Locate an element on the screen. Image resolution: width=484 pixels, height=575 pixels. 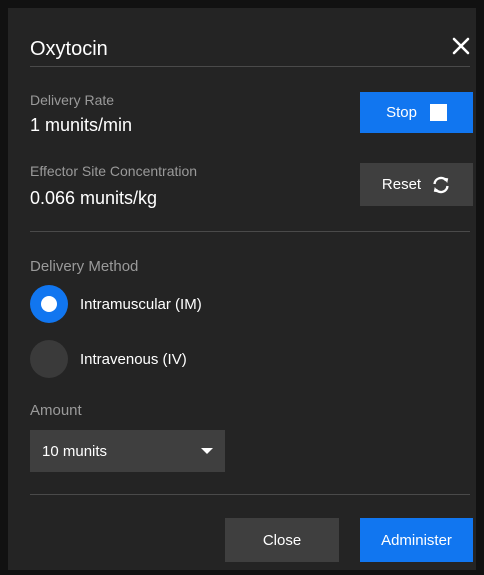
effector-site-value: 0.066 munits/kg is located at coordinates (94, 198).